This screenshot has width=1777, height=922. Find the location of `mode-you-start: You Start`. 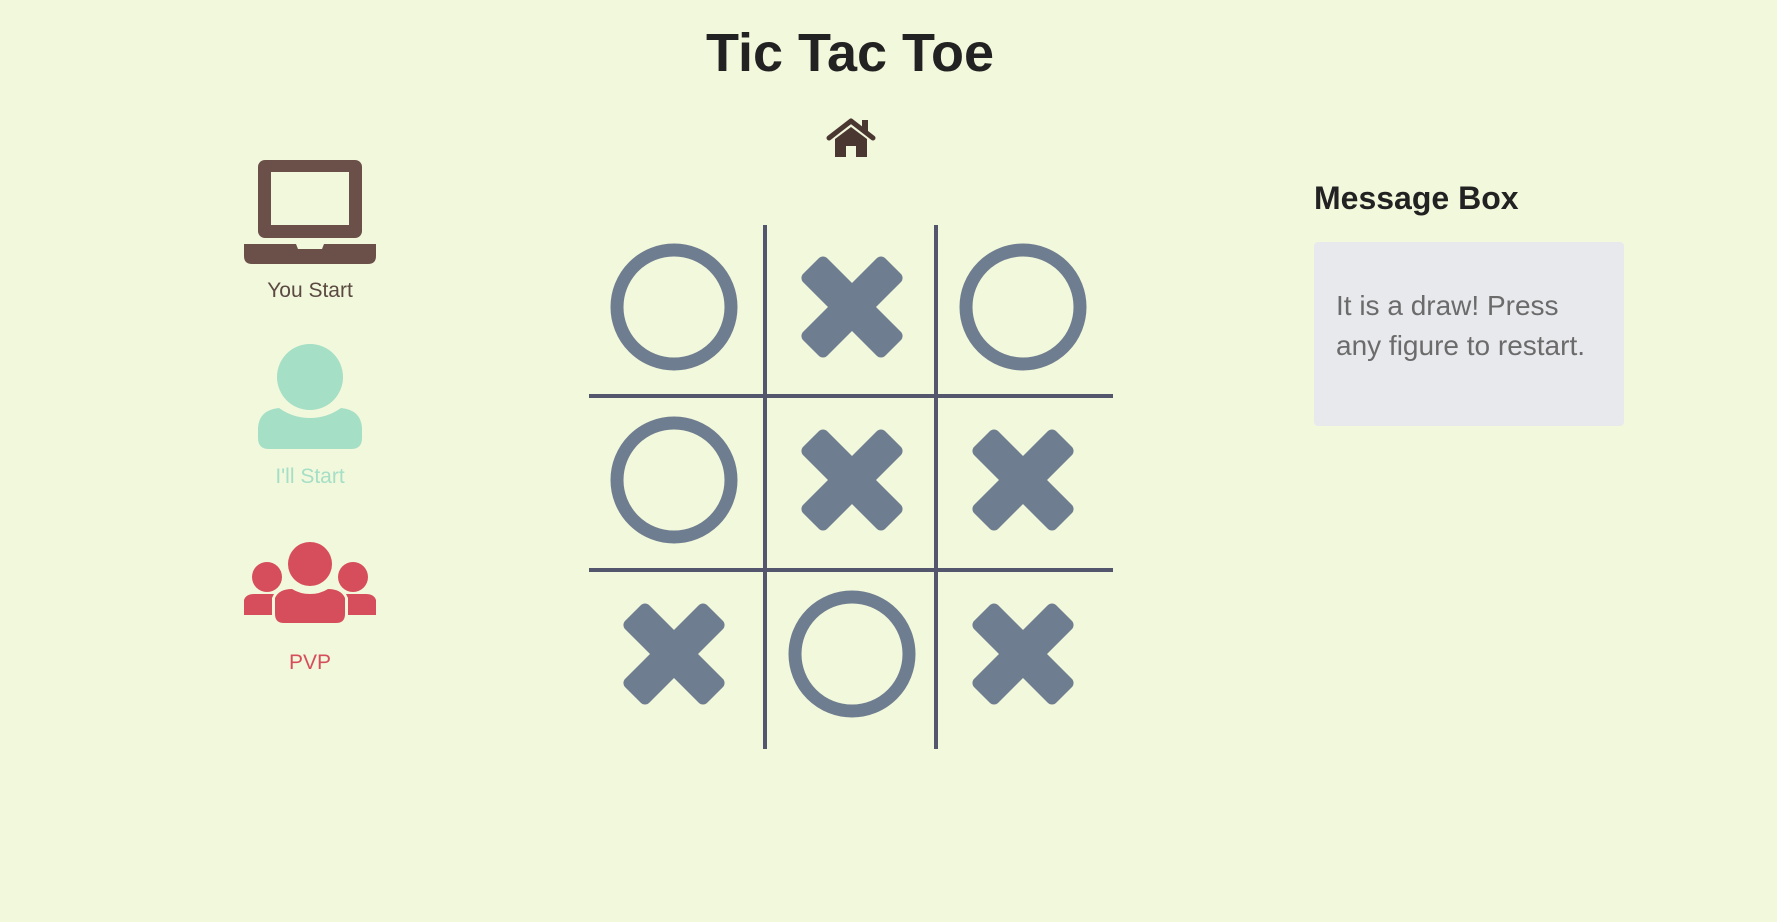

mode-you-start: You Start is located at coordinates (310, 231).